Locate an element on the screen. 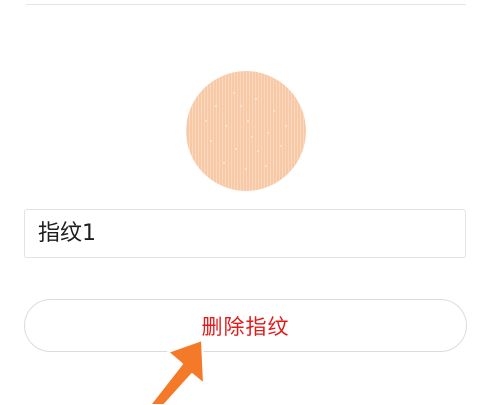 The image size is (486, 405). fingerprint-name-value: 指纹1 is located at coordinates (67, 233).